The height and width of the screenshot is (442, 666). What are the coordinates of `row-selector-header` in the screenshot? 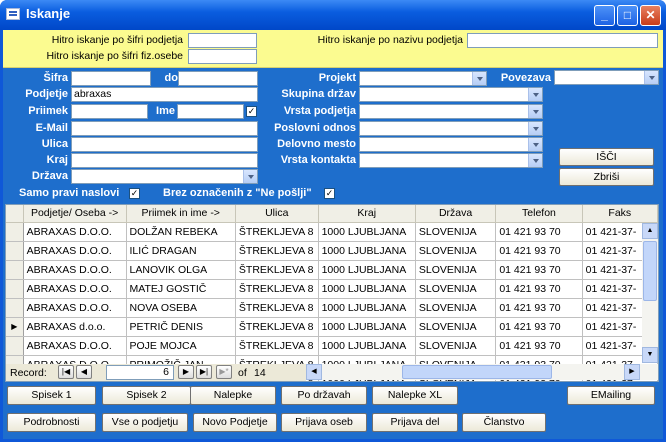 It's located at (15, 214).